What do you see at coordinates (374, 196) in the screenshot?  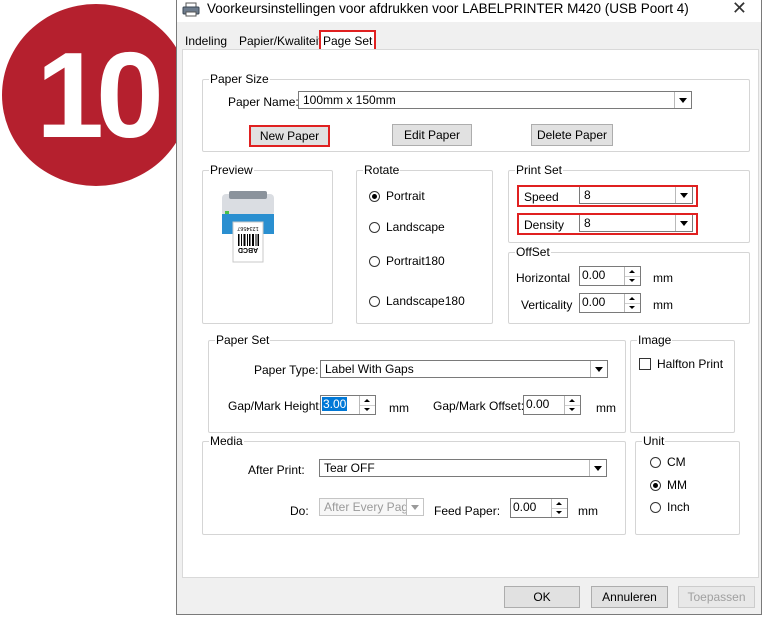 I see `rotate-portrait-radio` at bounding box center [374, 196].